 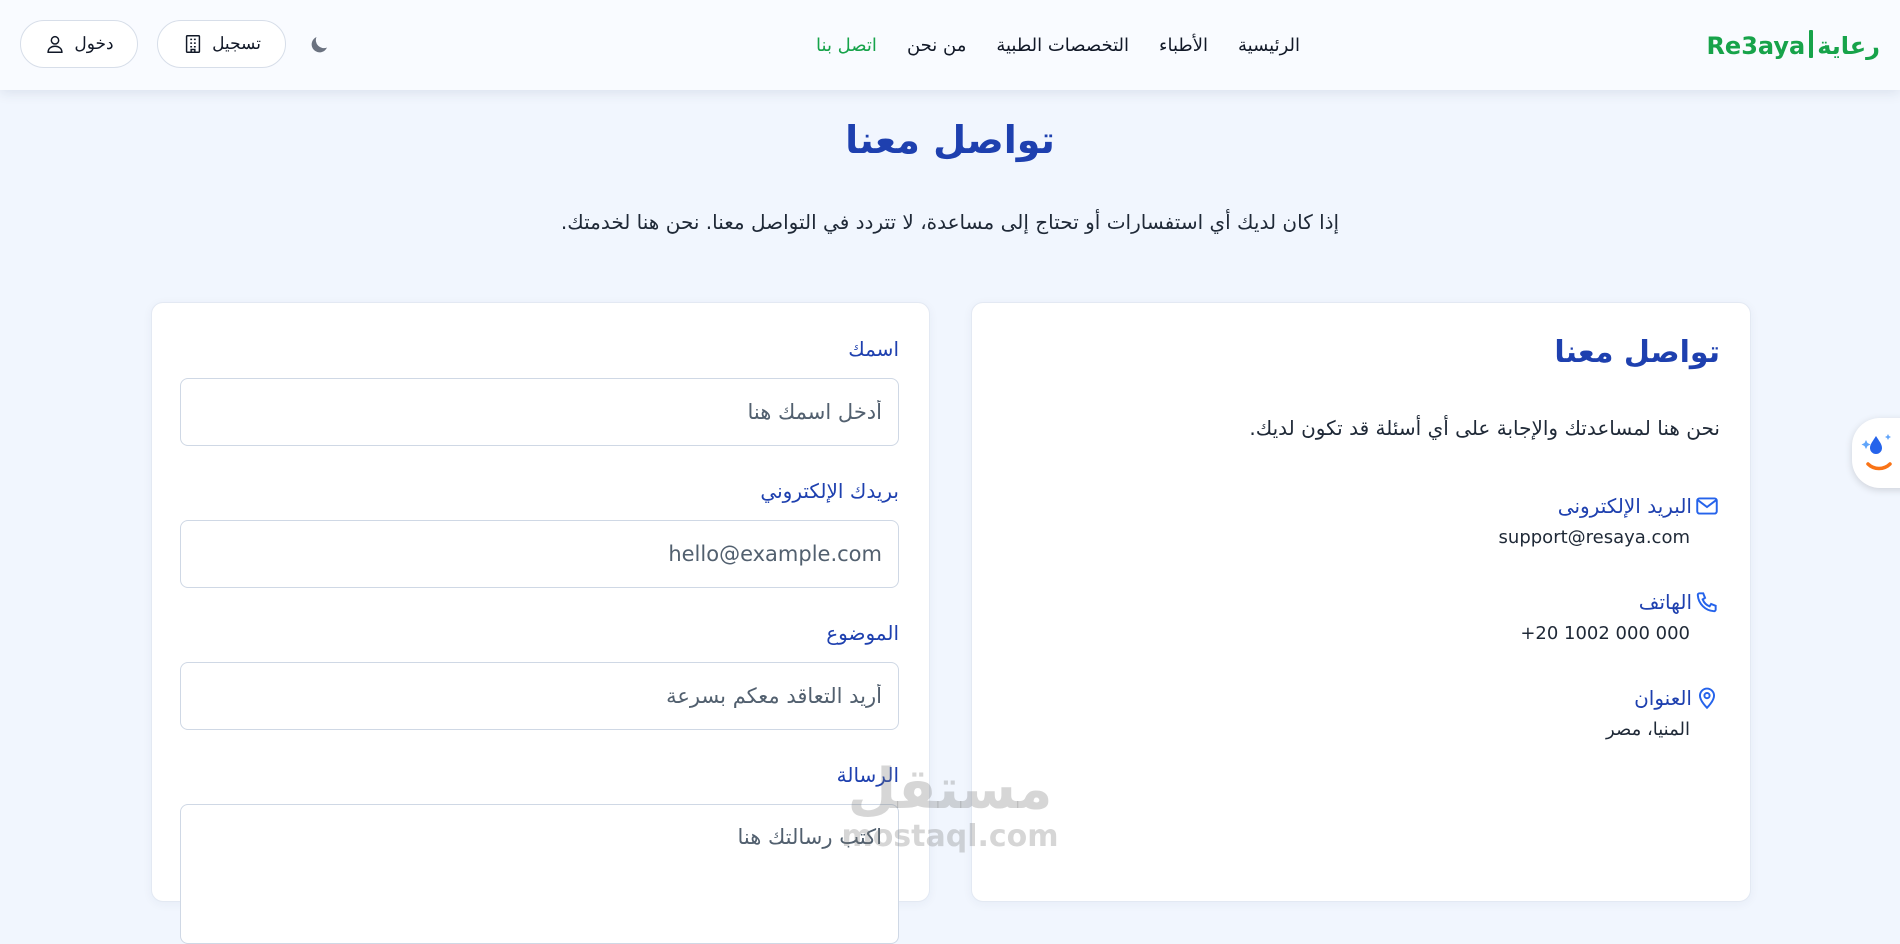 What do you see at coordinates (862, 633) in the screenshot?
I see `subject-label: الموضوع` at bounding box center [862, 633].